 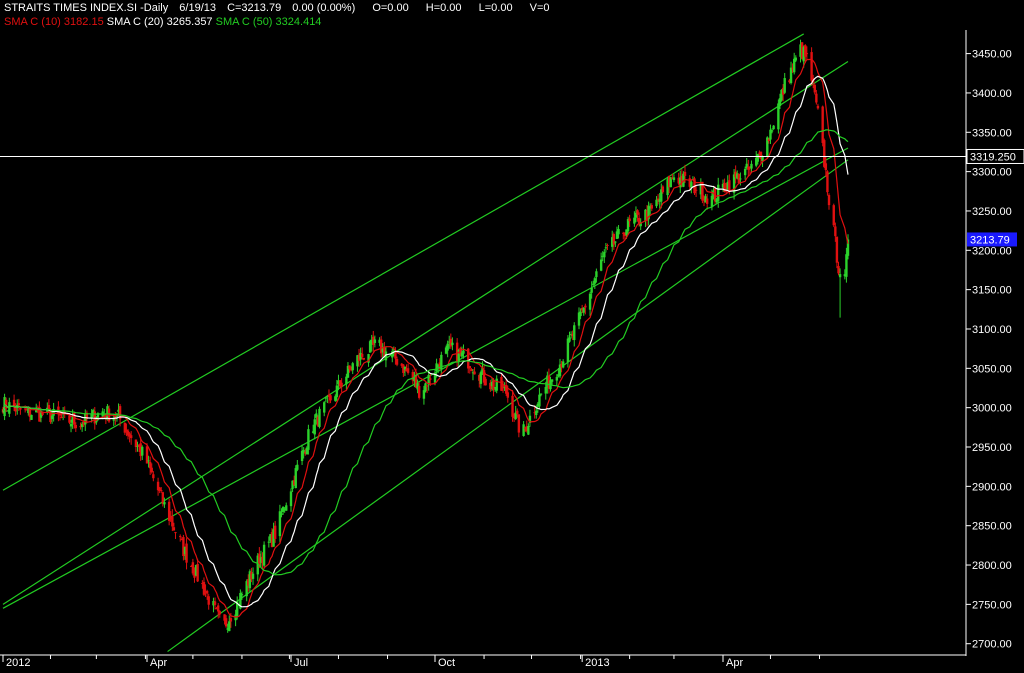 What do you see at coordinates (992, 55) in the screenshot?
I see `y-tick-label: 3450.00` at bounding box center [992, 55].